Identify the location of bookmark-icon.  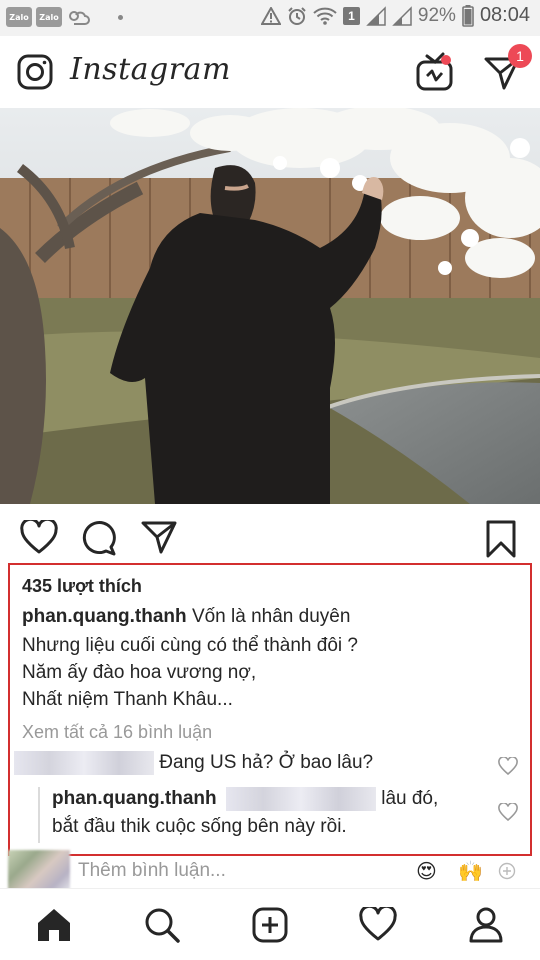
(501, 539).